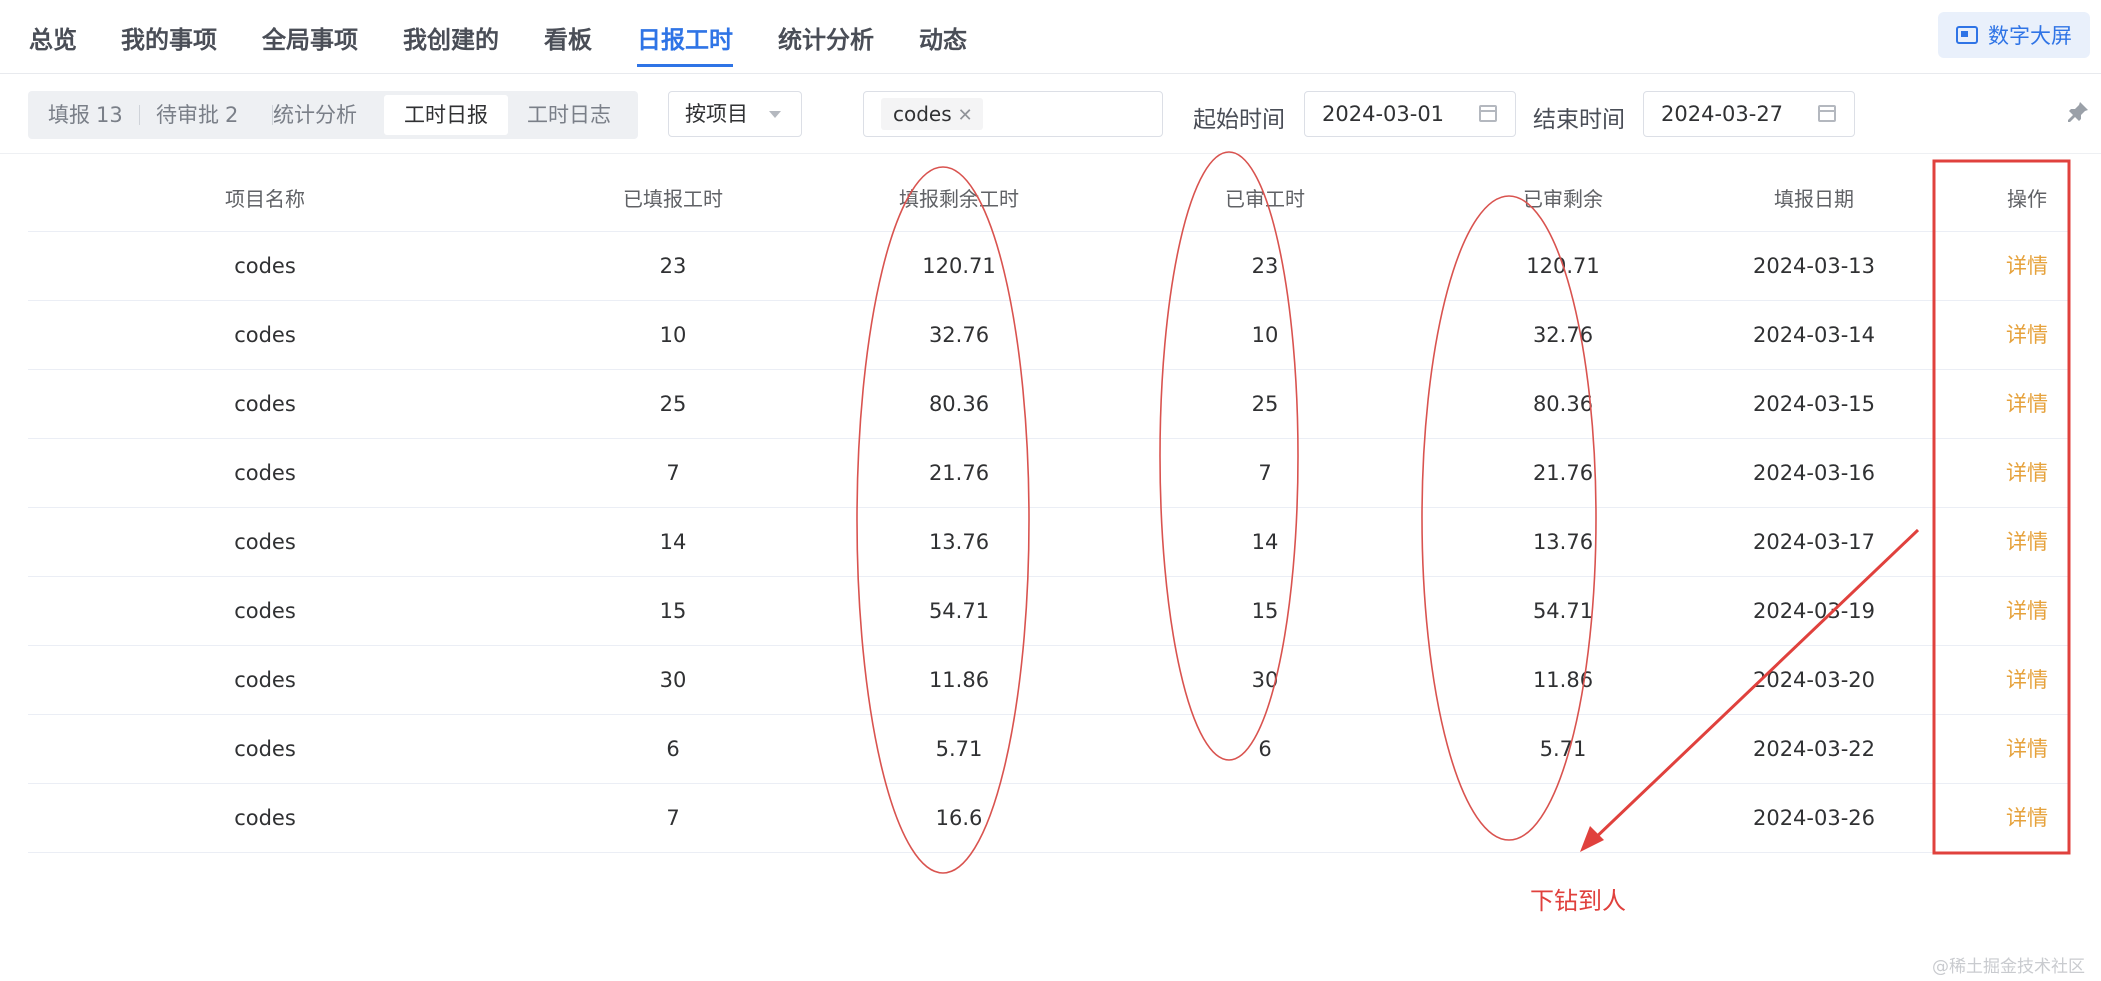  What do you see at coordinates (1048, 404) in the screenshot?
I see `table-row: codes 25 80.36 25 80.36 2024-03-15 详情` at bounding box center [1048, 404].